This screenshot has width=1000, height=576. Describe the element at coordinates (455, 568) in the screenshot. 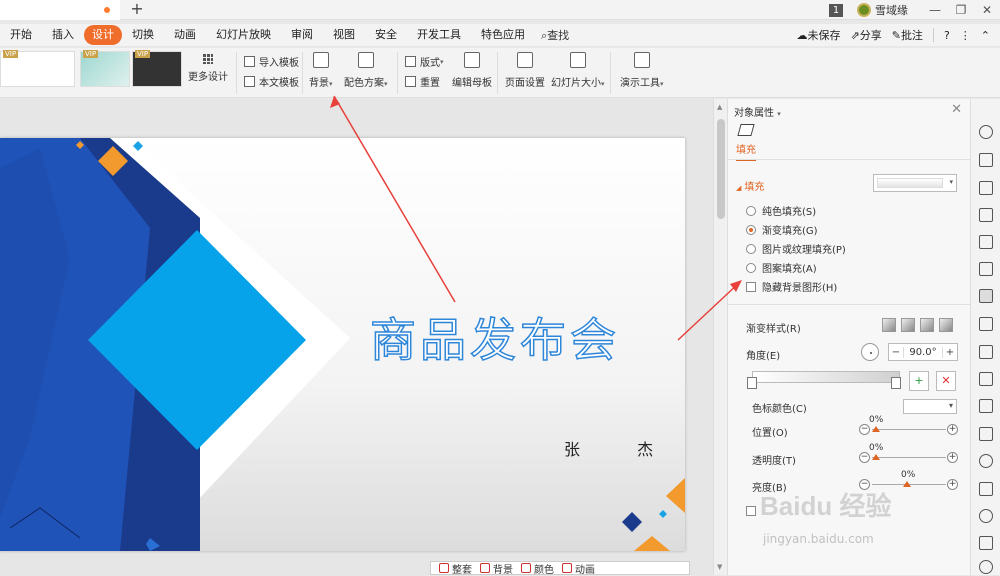

I see `set-button: 整套` at that location.